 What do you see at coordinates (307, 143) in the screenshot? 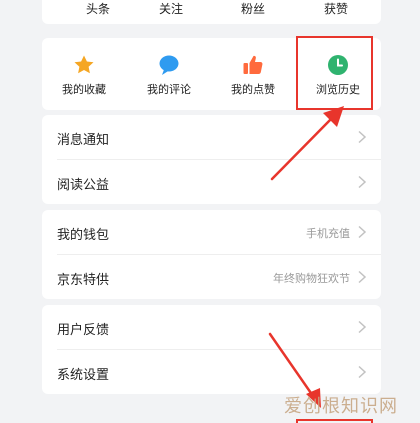
I see `arrow-up-icon` at bounding box center [307, 143].